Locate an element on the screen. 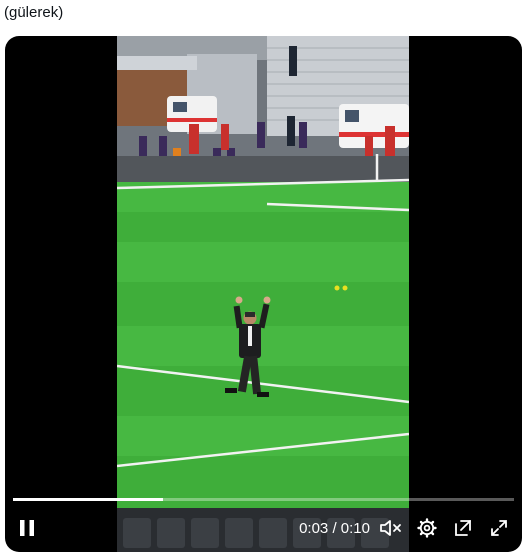 The image size is (529, 558). fullscreen-button is located at coordinates (499, 528).